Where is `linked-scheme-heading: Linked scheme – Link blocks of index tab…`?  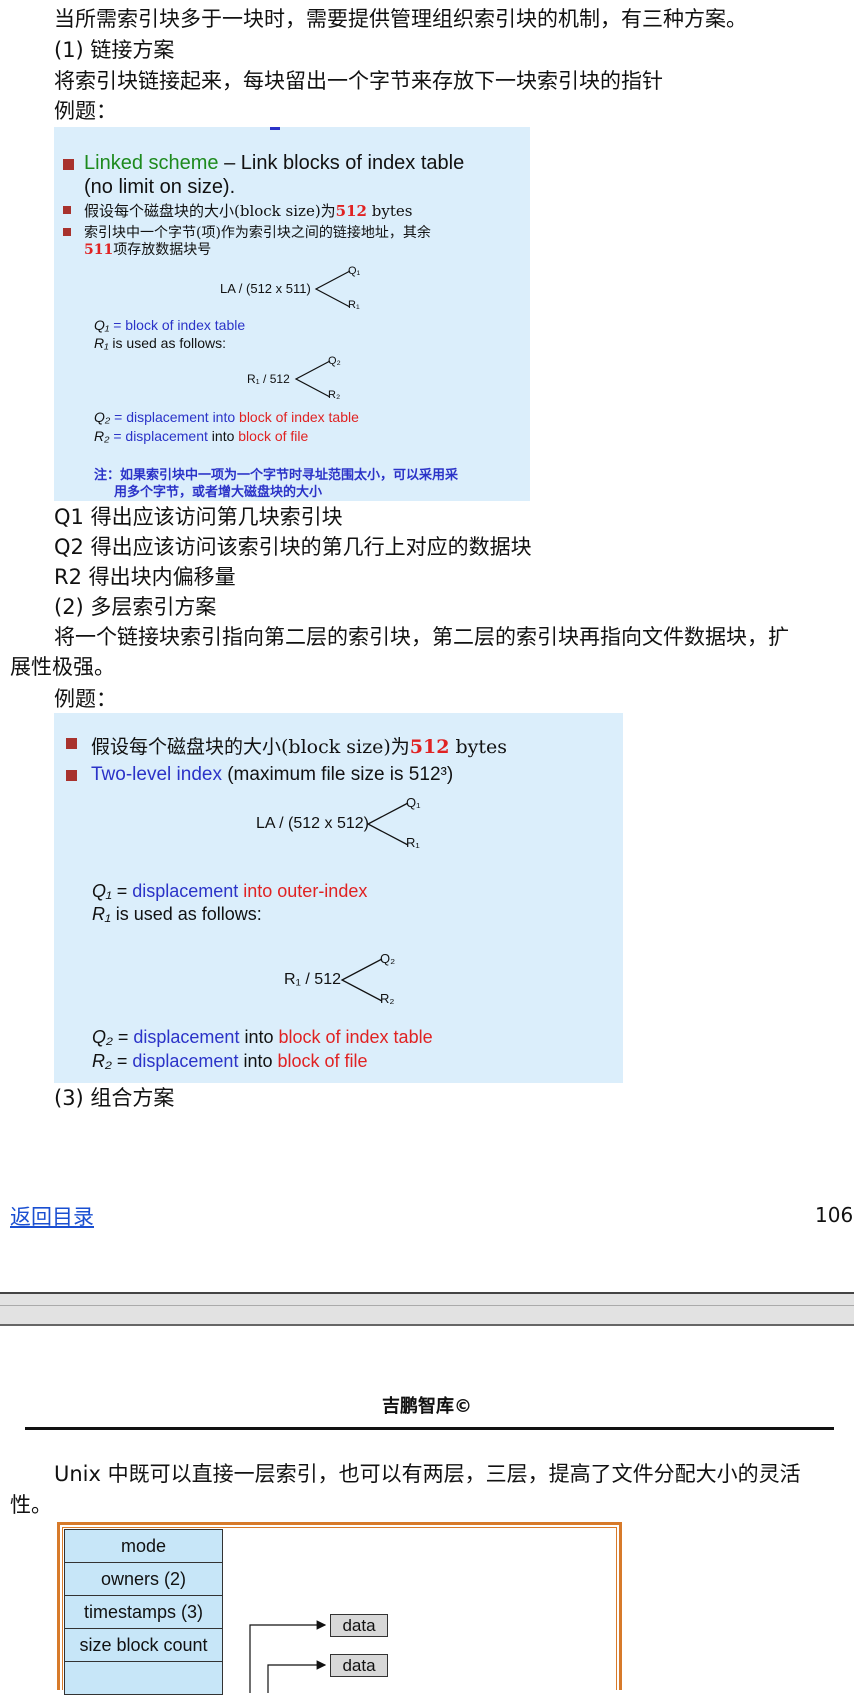 linked-scheme-heading: Linked scheme – Link blocks of index tab… is located at coordinates (274, 163).